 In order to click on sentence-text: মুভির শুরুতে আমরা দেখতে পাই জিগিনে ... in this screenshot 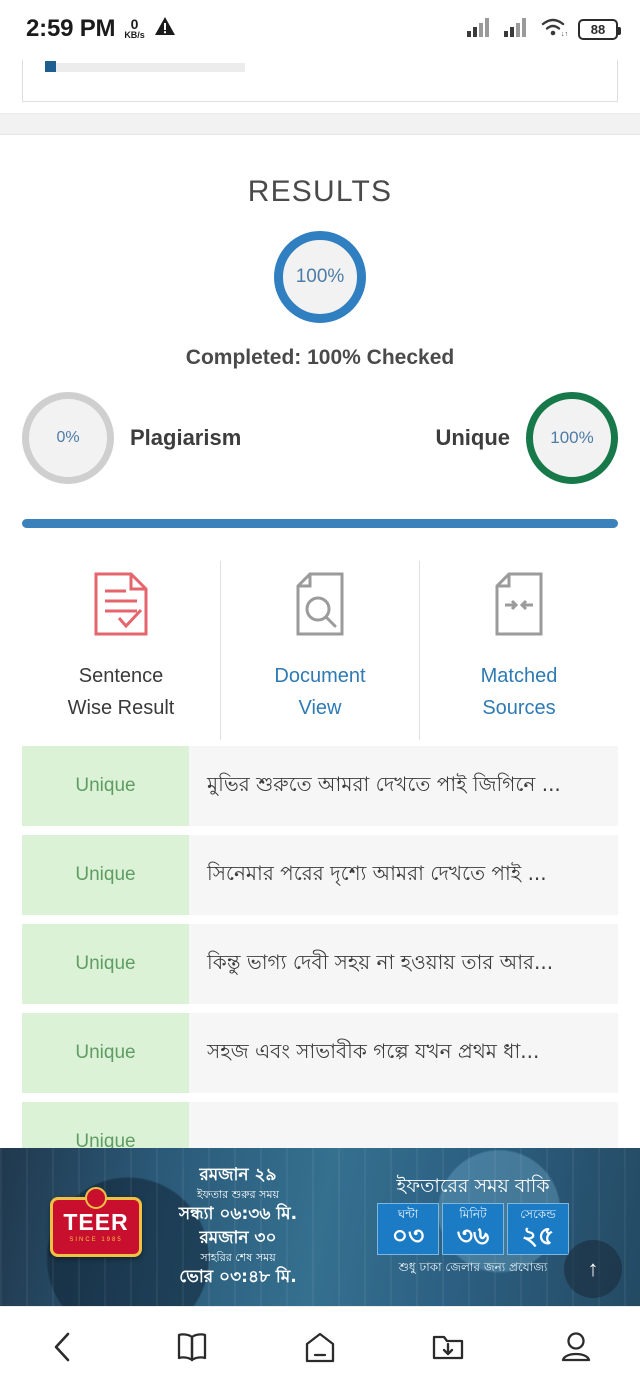, I will do `click(384, 783)`.